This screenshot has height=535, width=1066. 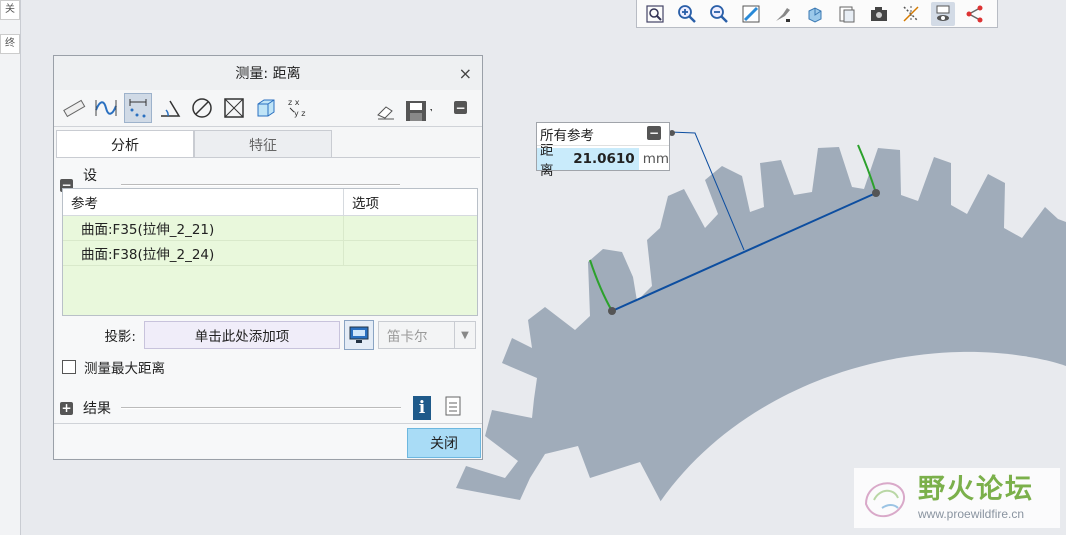 What do you see at coordinates (202, 108) in the screenshot?
I see `diameter-measure-icon` at bounding box center [202, 108].